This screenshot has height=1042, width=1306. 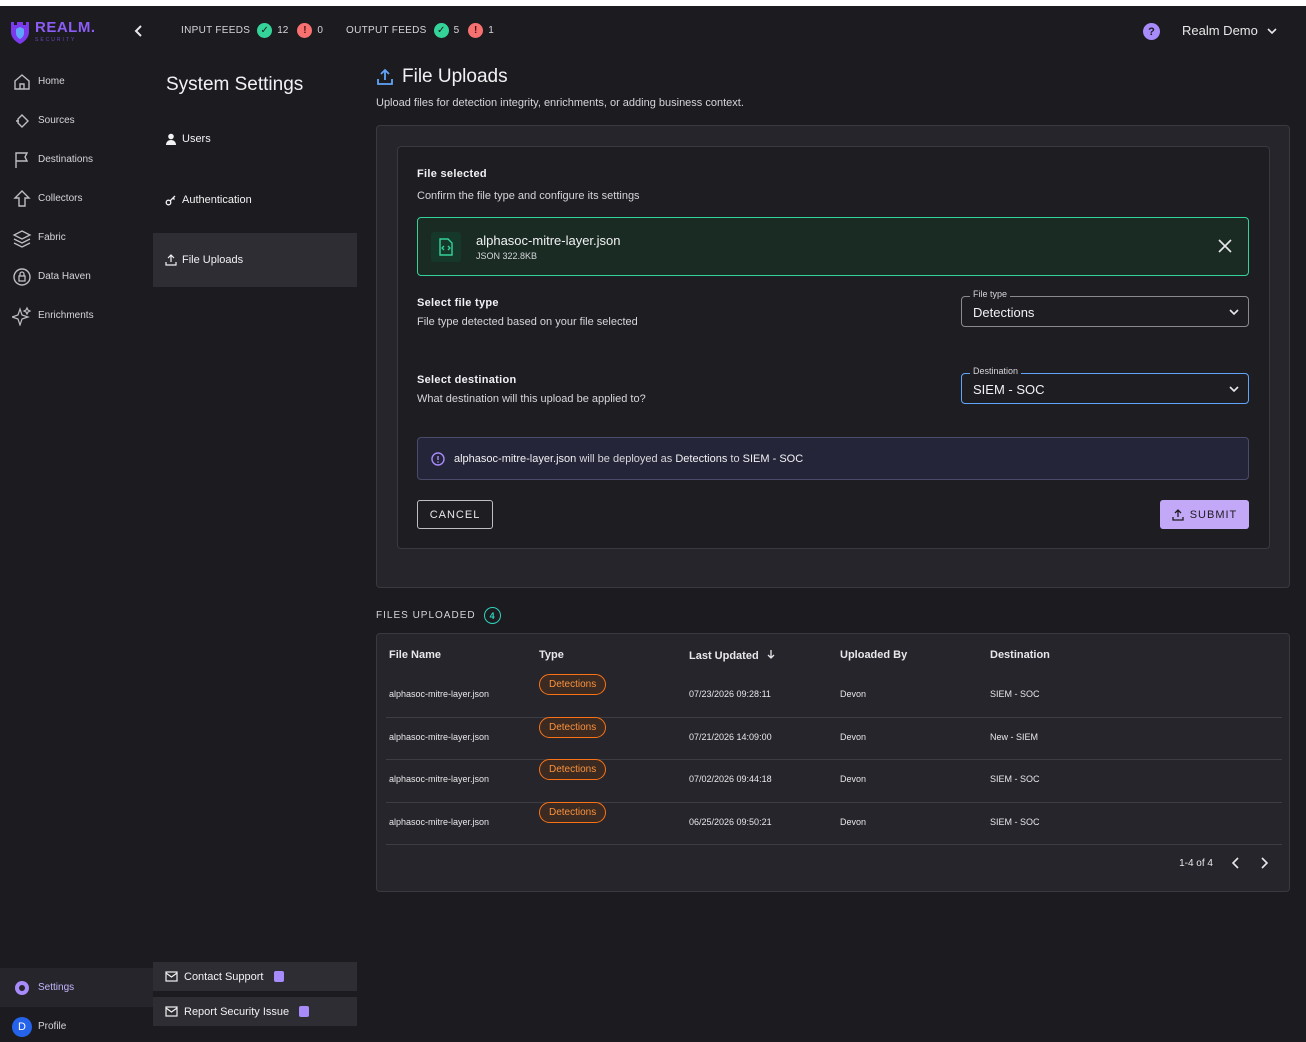 I want to click on file-type-heading: Select file type, so click(x=458, y=303).